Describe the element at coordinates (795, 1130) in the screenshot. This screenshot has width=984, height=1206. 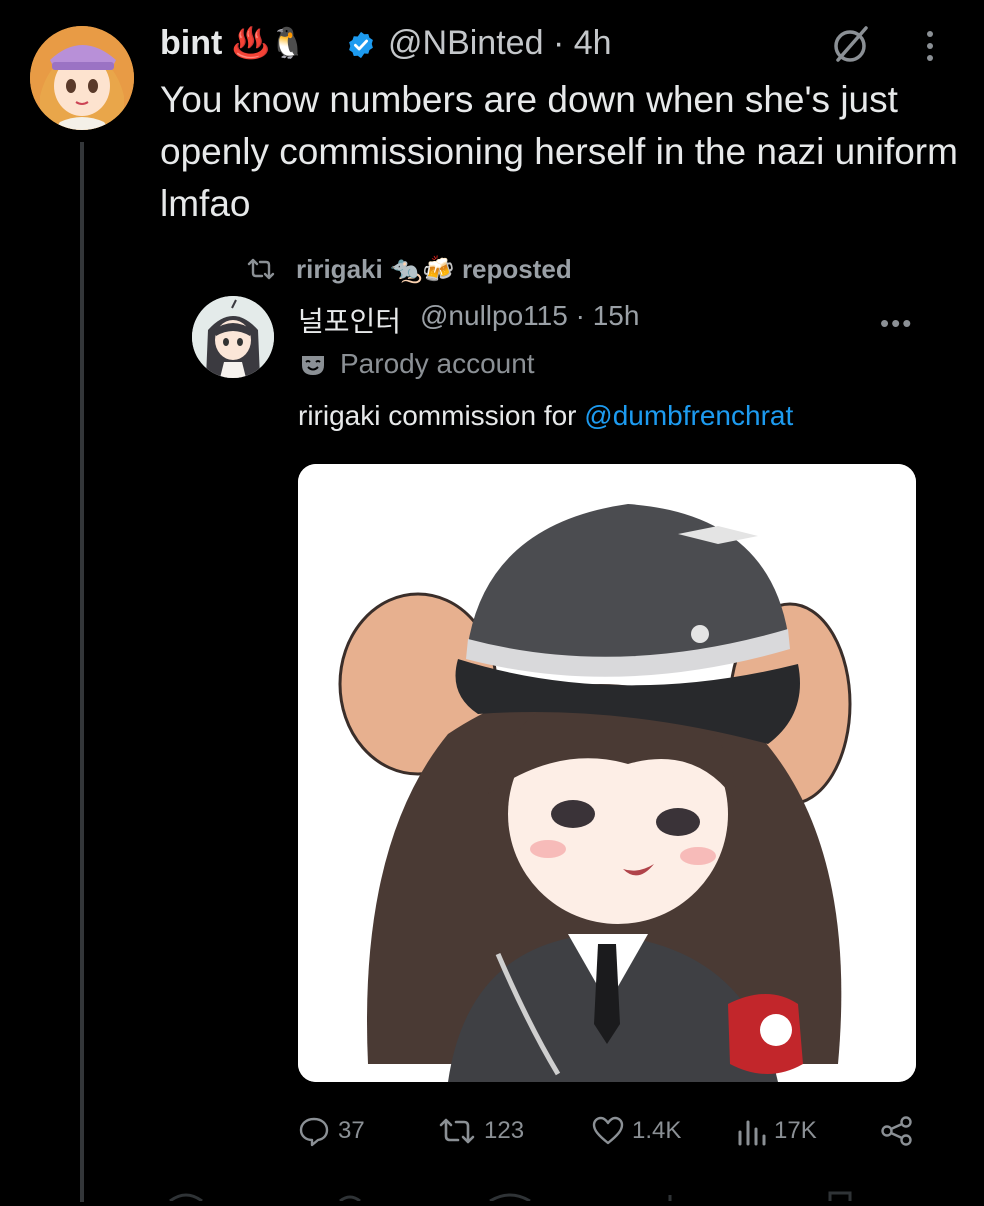
I see `views-count: 17K` at that location.